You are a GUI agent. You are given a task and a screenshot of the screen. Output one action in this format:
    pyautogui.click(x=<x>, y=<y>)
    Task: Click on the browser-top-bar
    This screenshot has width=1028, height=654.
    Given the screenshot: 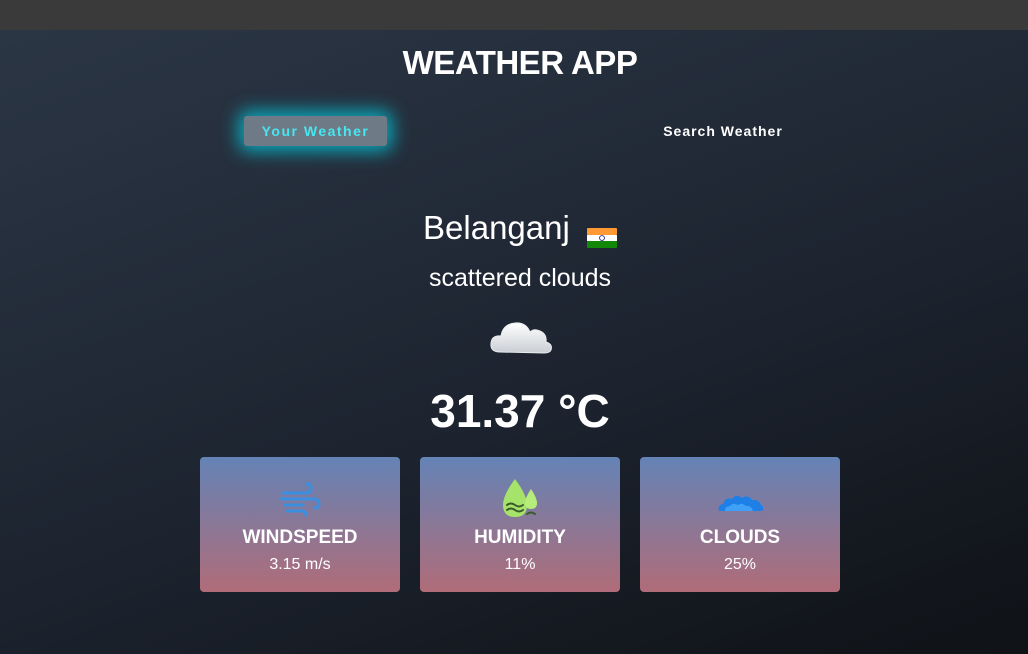 What is the action you would take?
    pyautogui.click(x=514, y=15)
    